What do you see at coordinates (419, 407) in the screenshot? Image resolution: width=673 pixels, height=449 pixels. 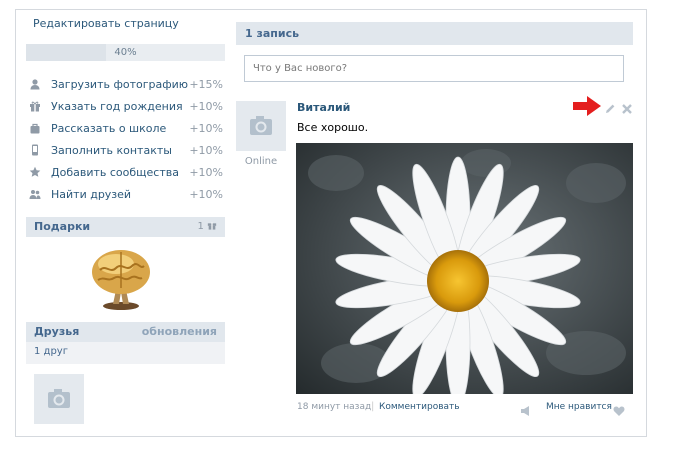 I see `comment-link: Комментировать` at bounding box center [419, 407].